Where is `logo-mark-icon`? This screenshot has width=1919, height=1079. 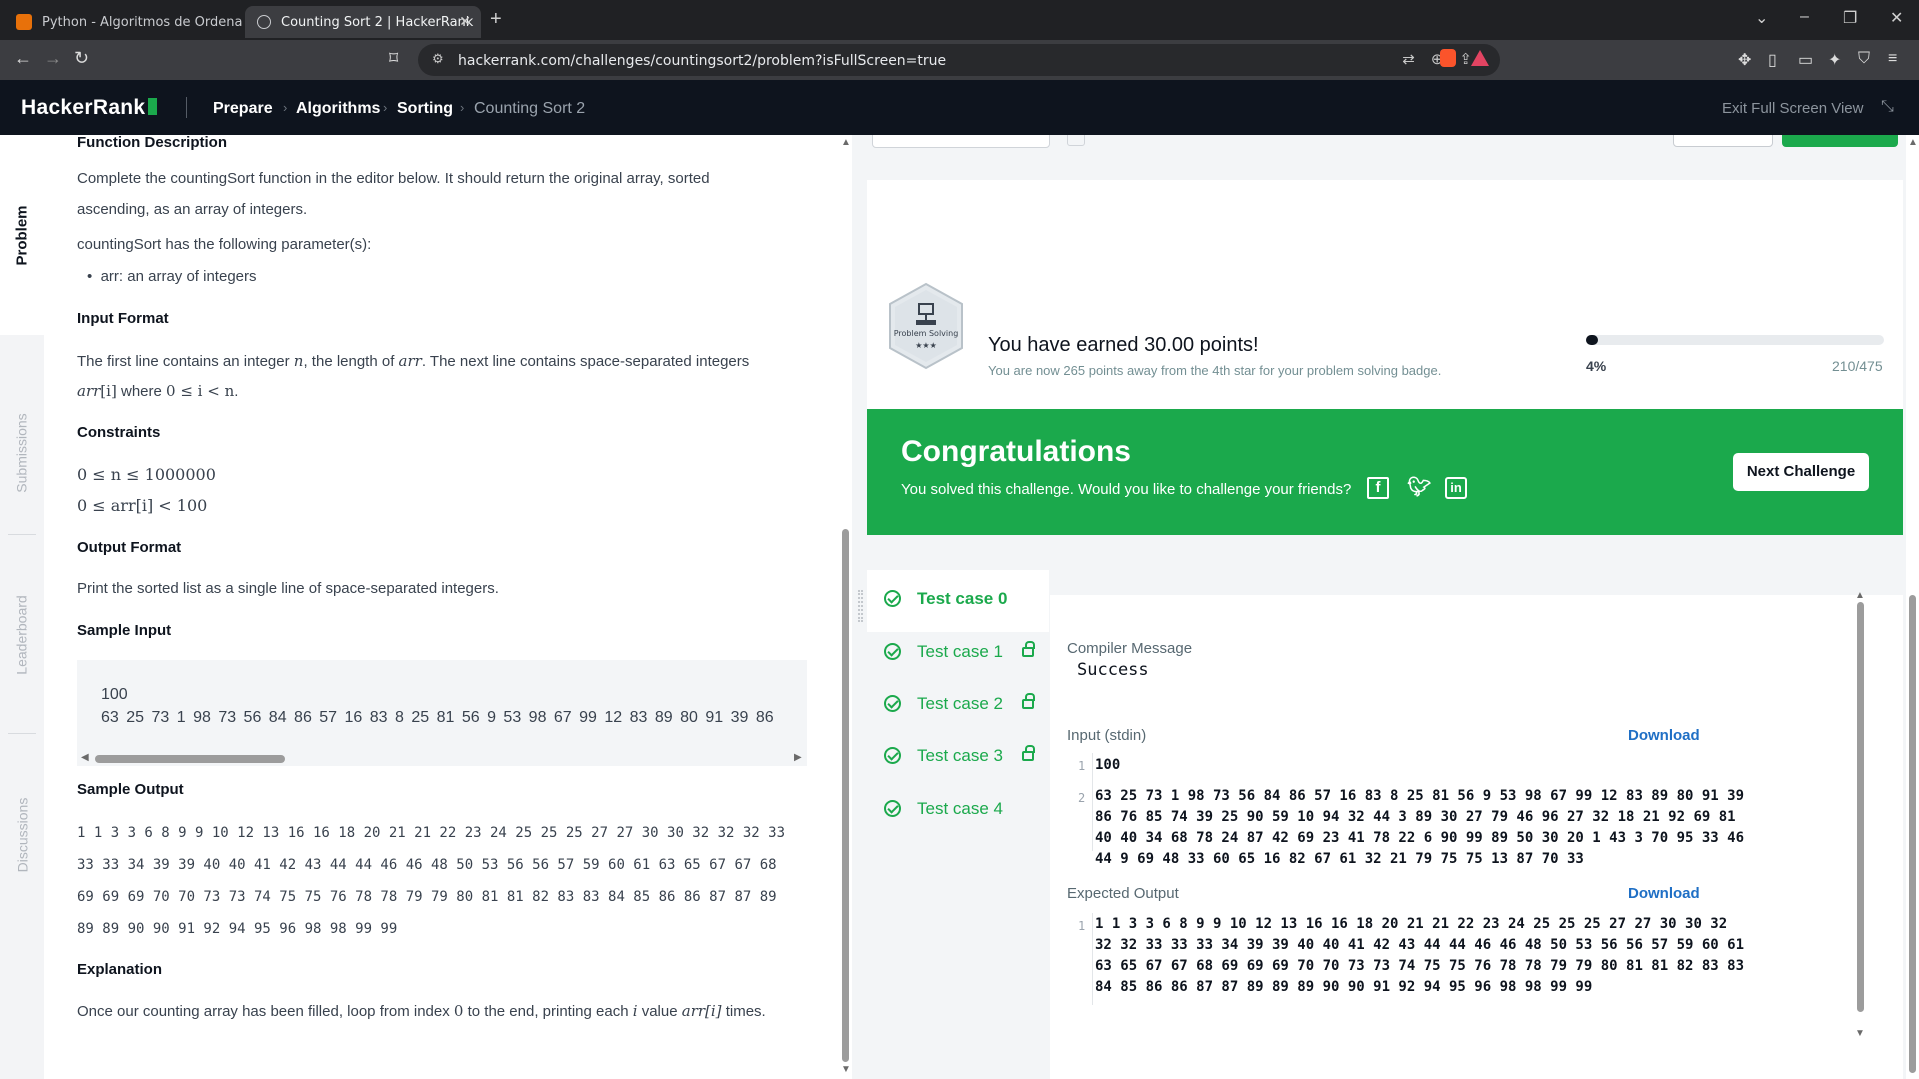
logo-mark-icon is located at coordinates (153, 106).